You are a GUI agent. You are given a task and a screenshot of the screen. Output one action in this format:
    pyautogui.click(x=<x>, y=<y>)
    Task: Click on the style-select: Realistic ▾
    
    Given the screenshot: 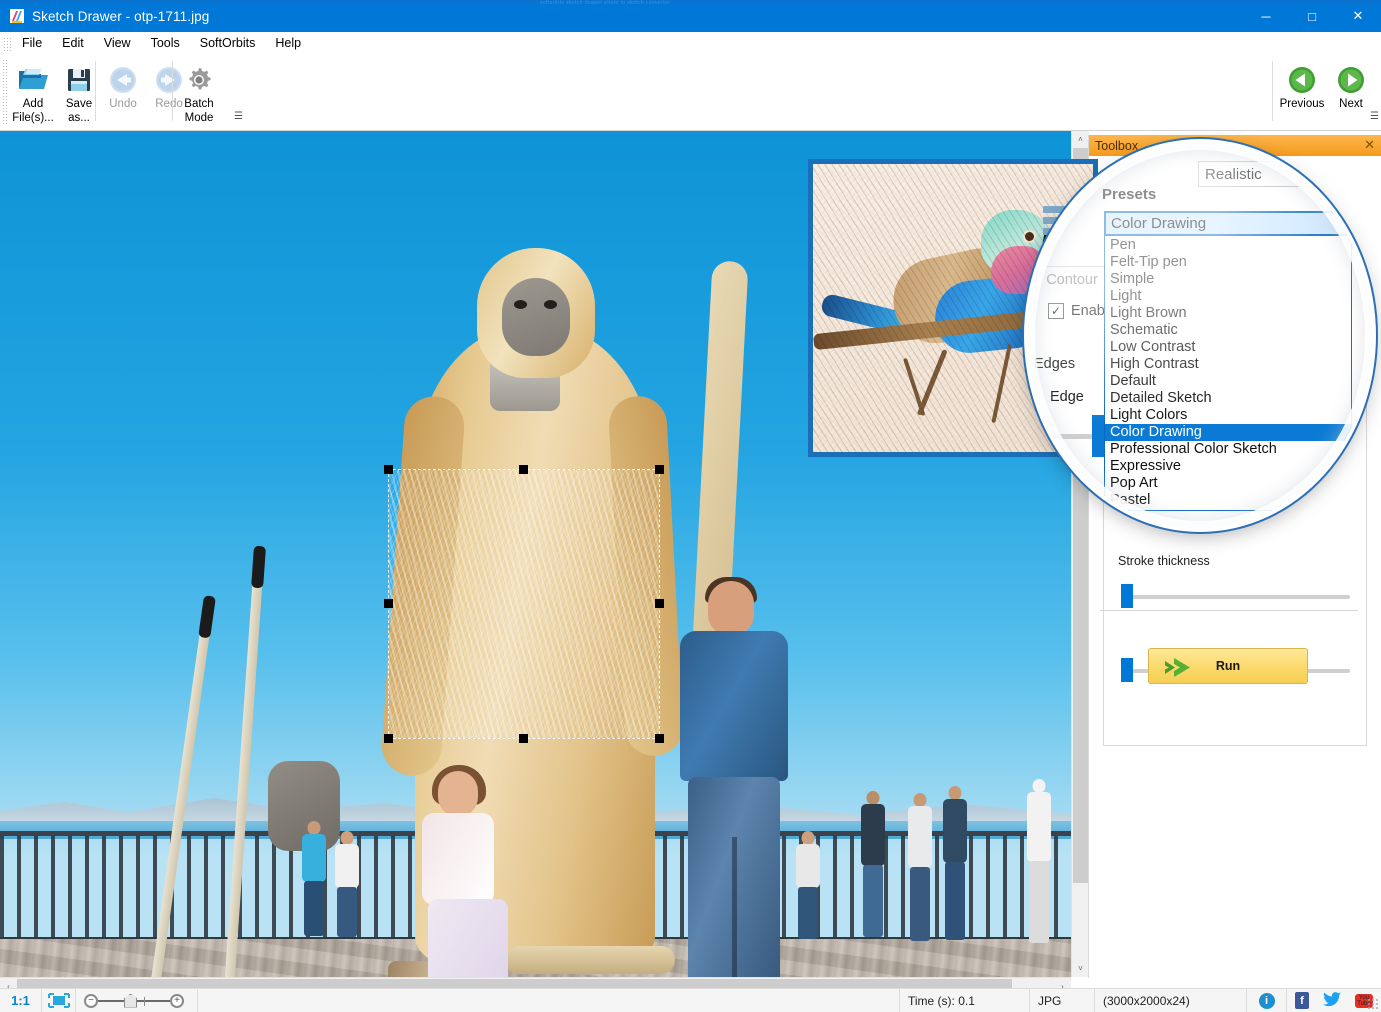 What is the action you would take?
    pyautogui.click(x=1285, y=174)
    